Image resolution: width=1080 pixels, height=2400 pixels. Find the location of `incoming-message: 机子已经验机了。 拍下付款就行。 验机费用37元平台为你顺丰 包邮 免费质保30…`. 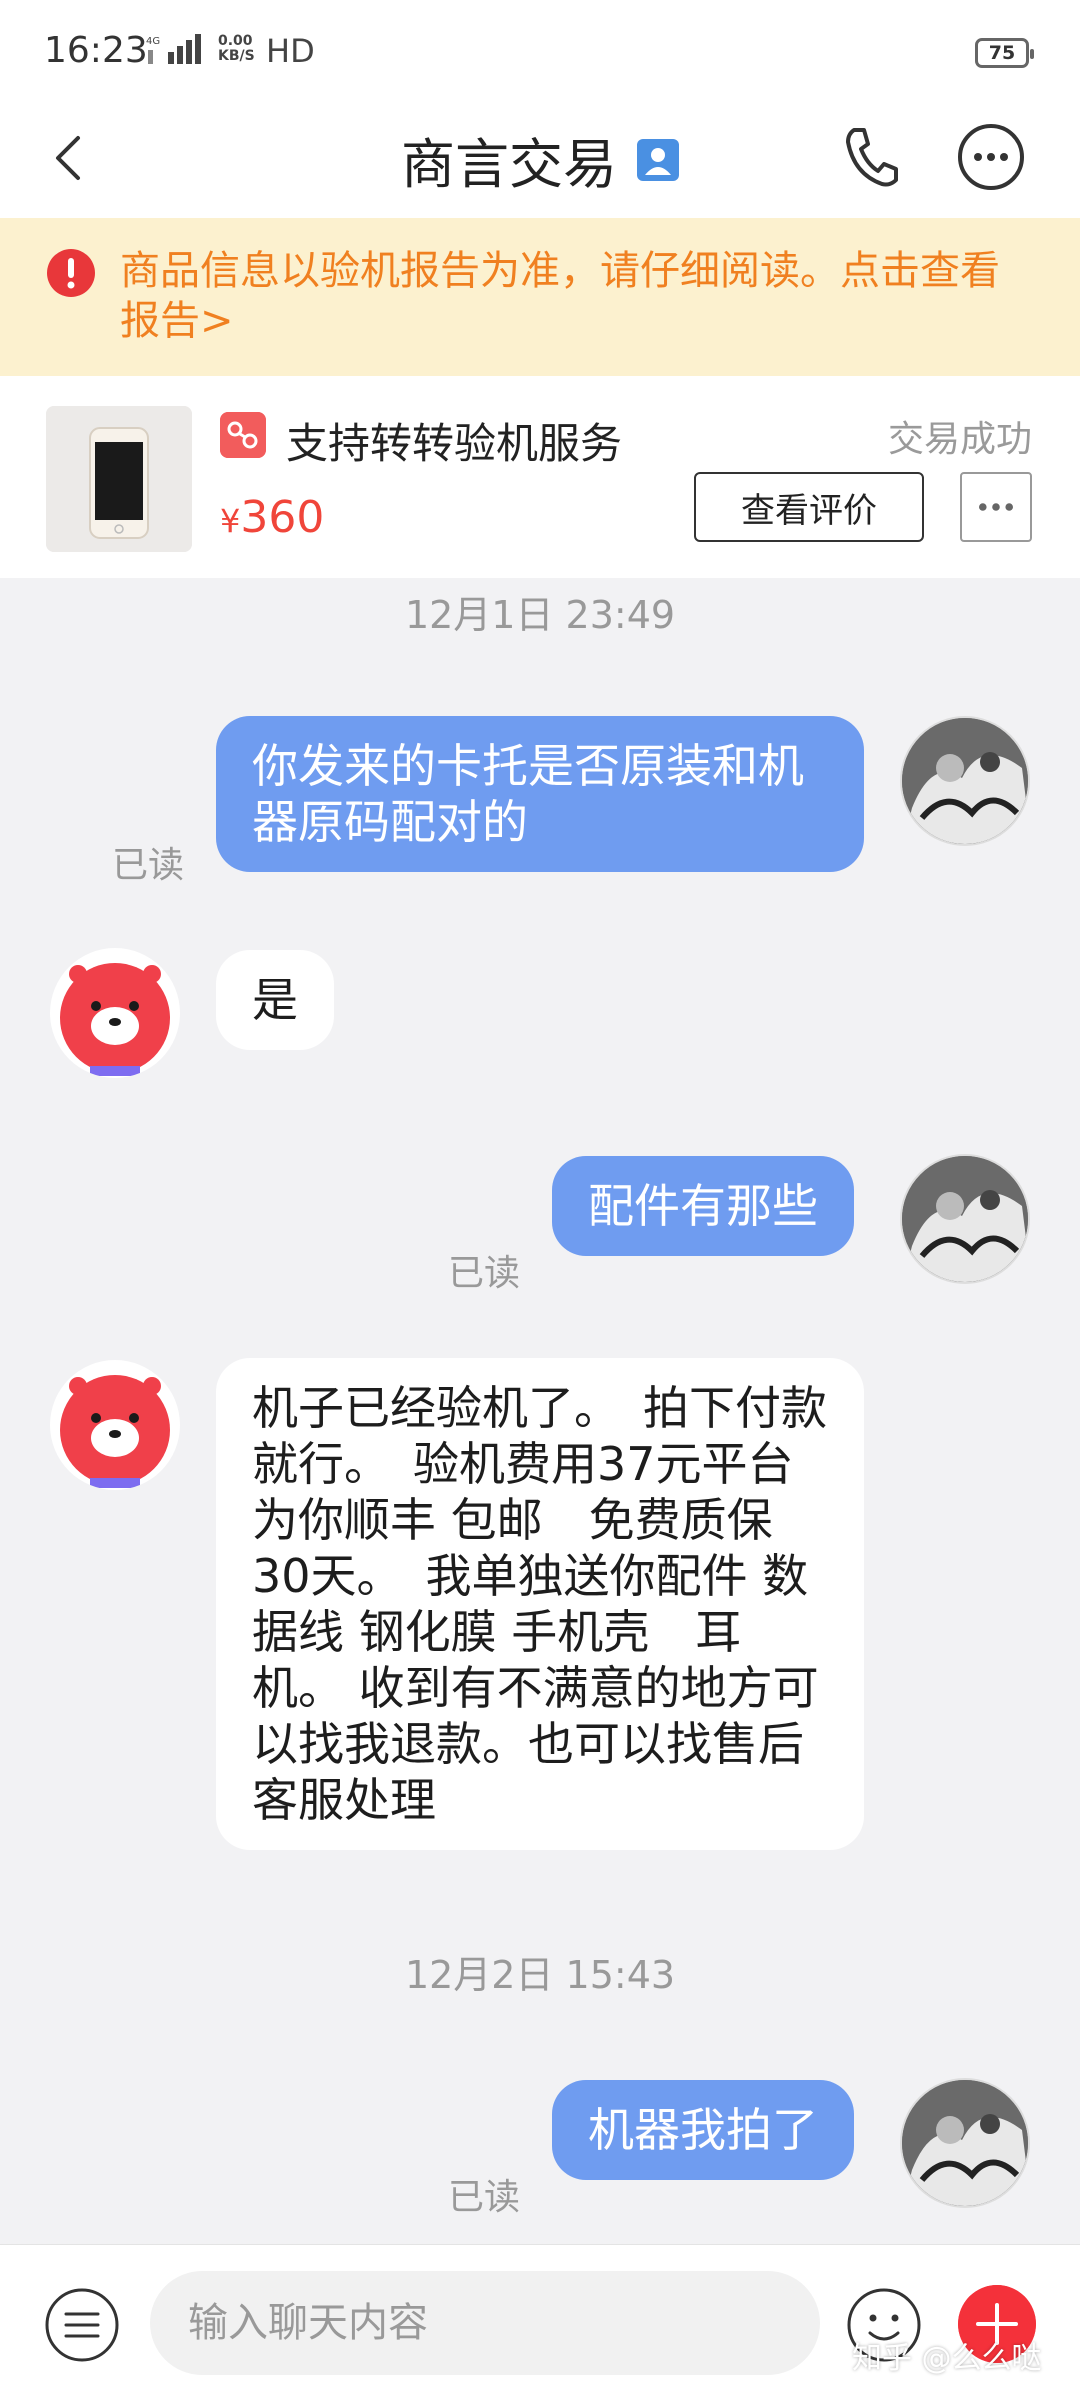

incoming-message: 机子已经验机了。 拍下付款就行。 验机费用37元平台为你顺丰 包邮 免费质保30… is located at coordinates (540, 1604).